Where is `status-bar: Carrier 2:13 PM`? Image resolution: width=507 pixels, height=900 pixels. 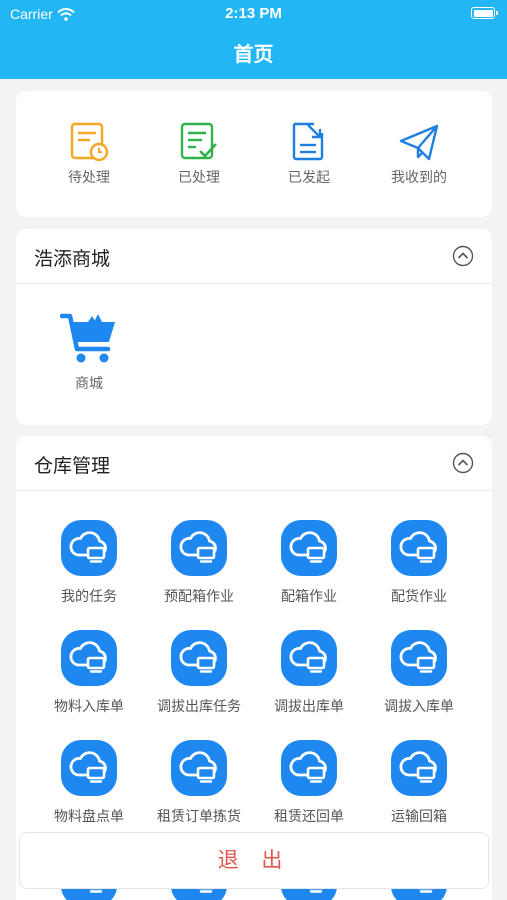 status-bar: Carrier 2:13 PM is located at coordinates (253, 14).